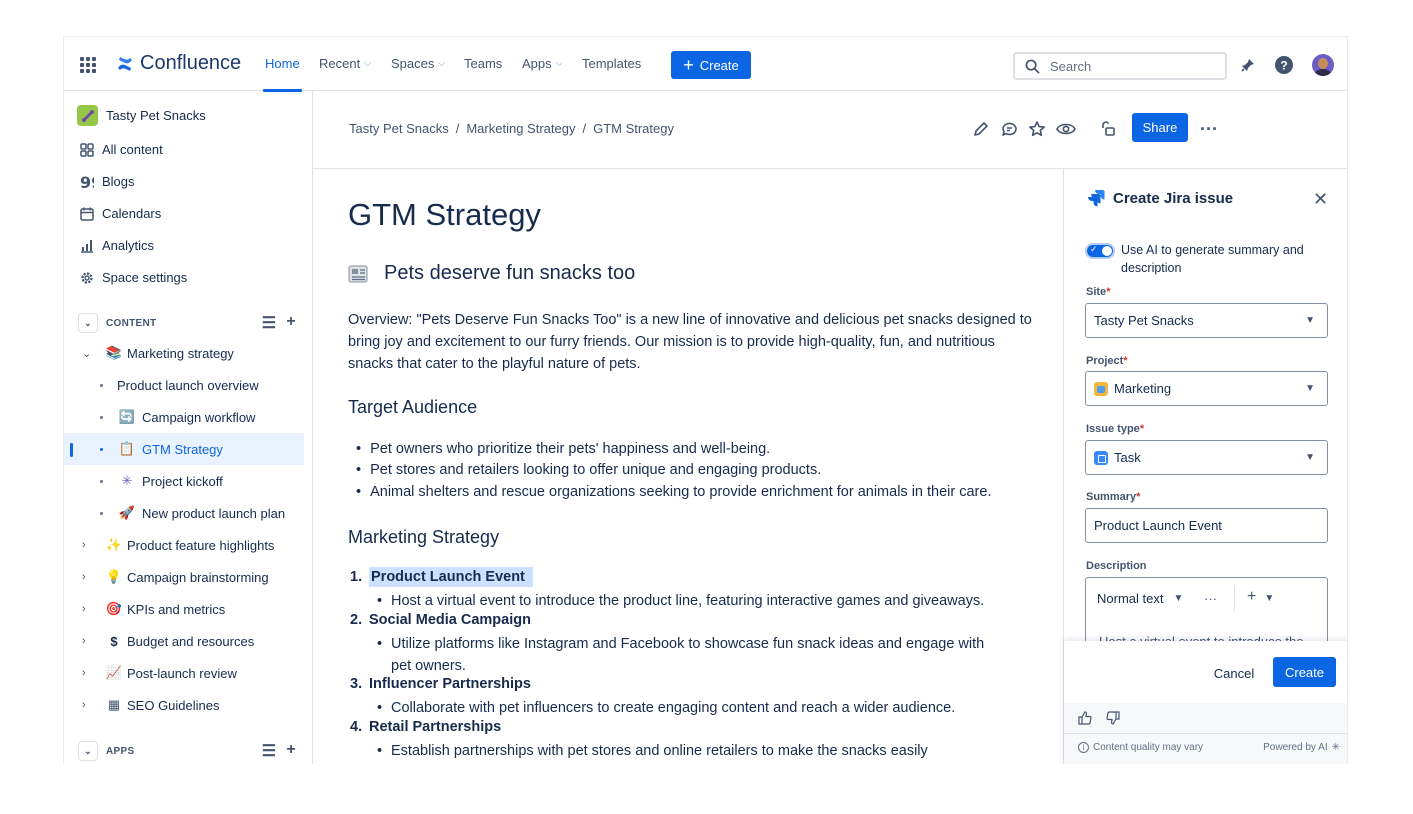 The height and width of the screenshot is (814, 1413). Describe the element at coordinates (188, 641) in the screenshot. I see `tree-item-budget-and-resources: ›$Budget and resources` at that location.